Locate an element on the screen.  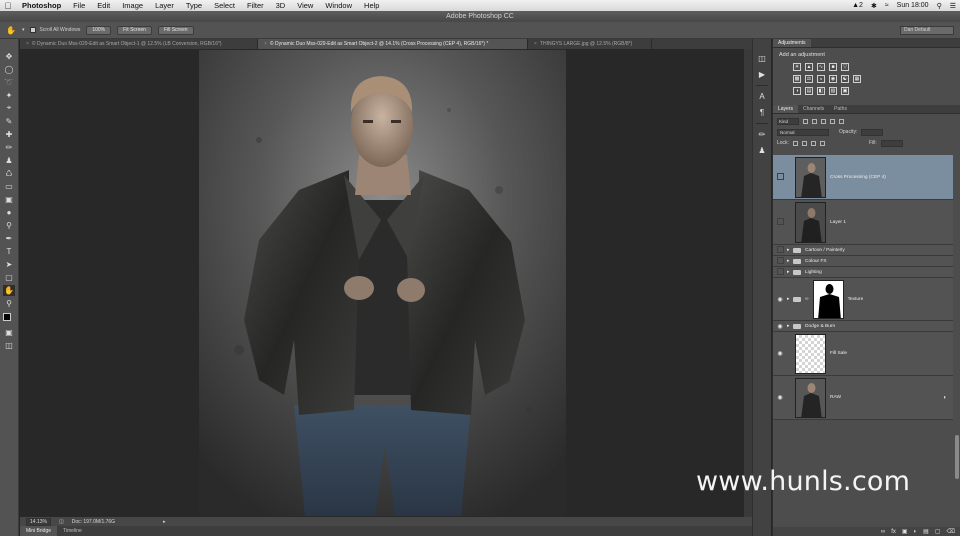
layer-row: ◉ ▸ Dodge & Burn is located at coordinates (863, 326).